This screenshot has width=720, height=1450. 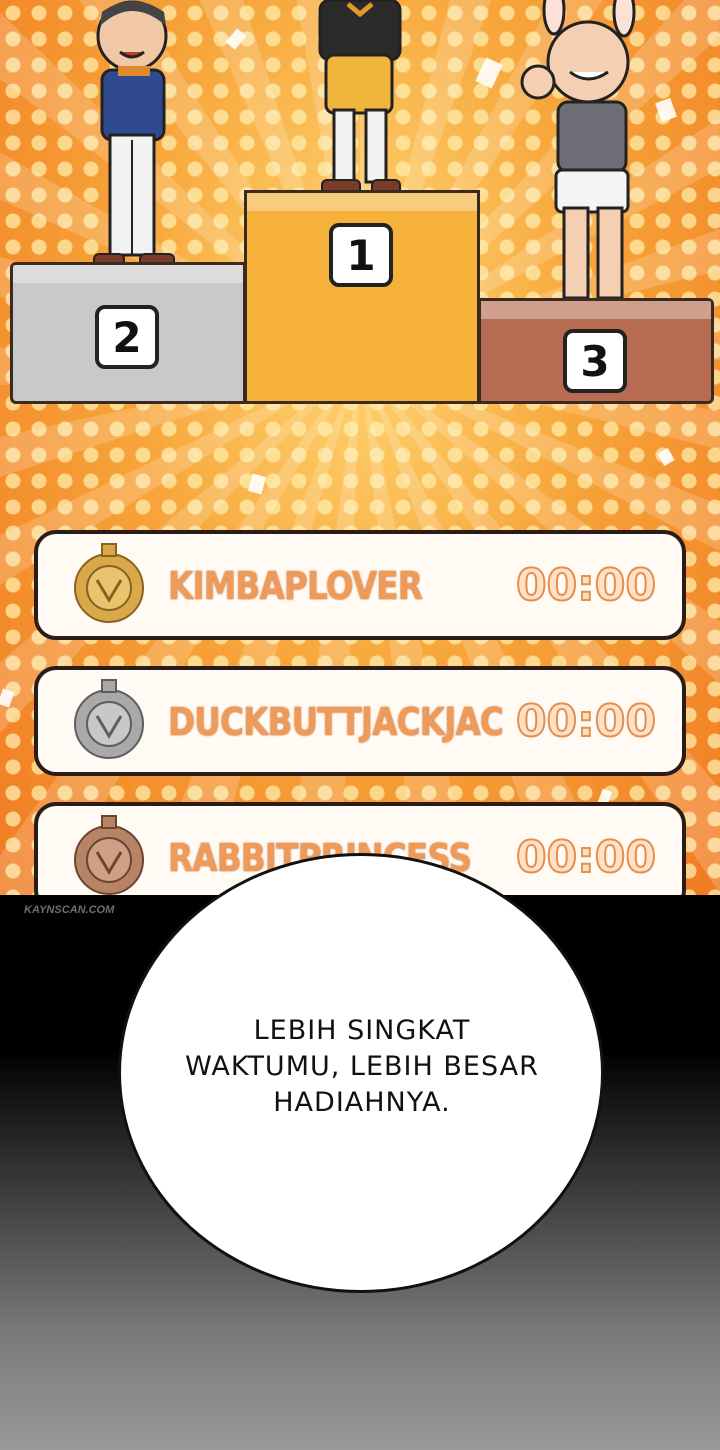 I want to click on player-name: DUCKBUTTJACKJAC, so click(x=336, y=722).